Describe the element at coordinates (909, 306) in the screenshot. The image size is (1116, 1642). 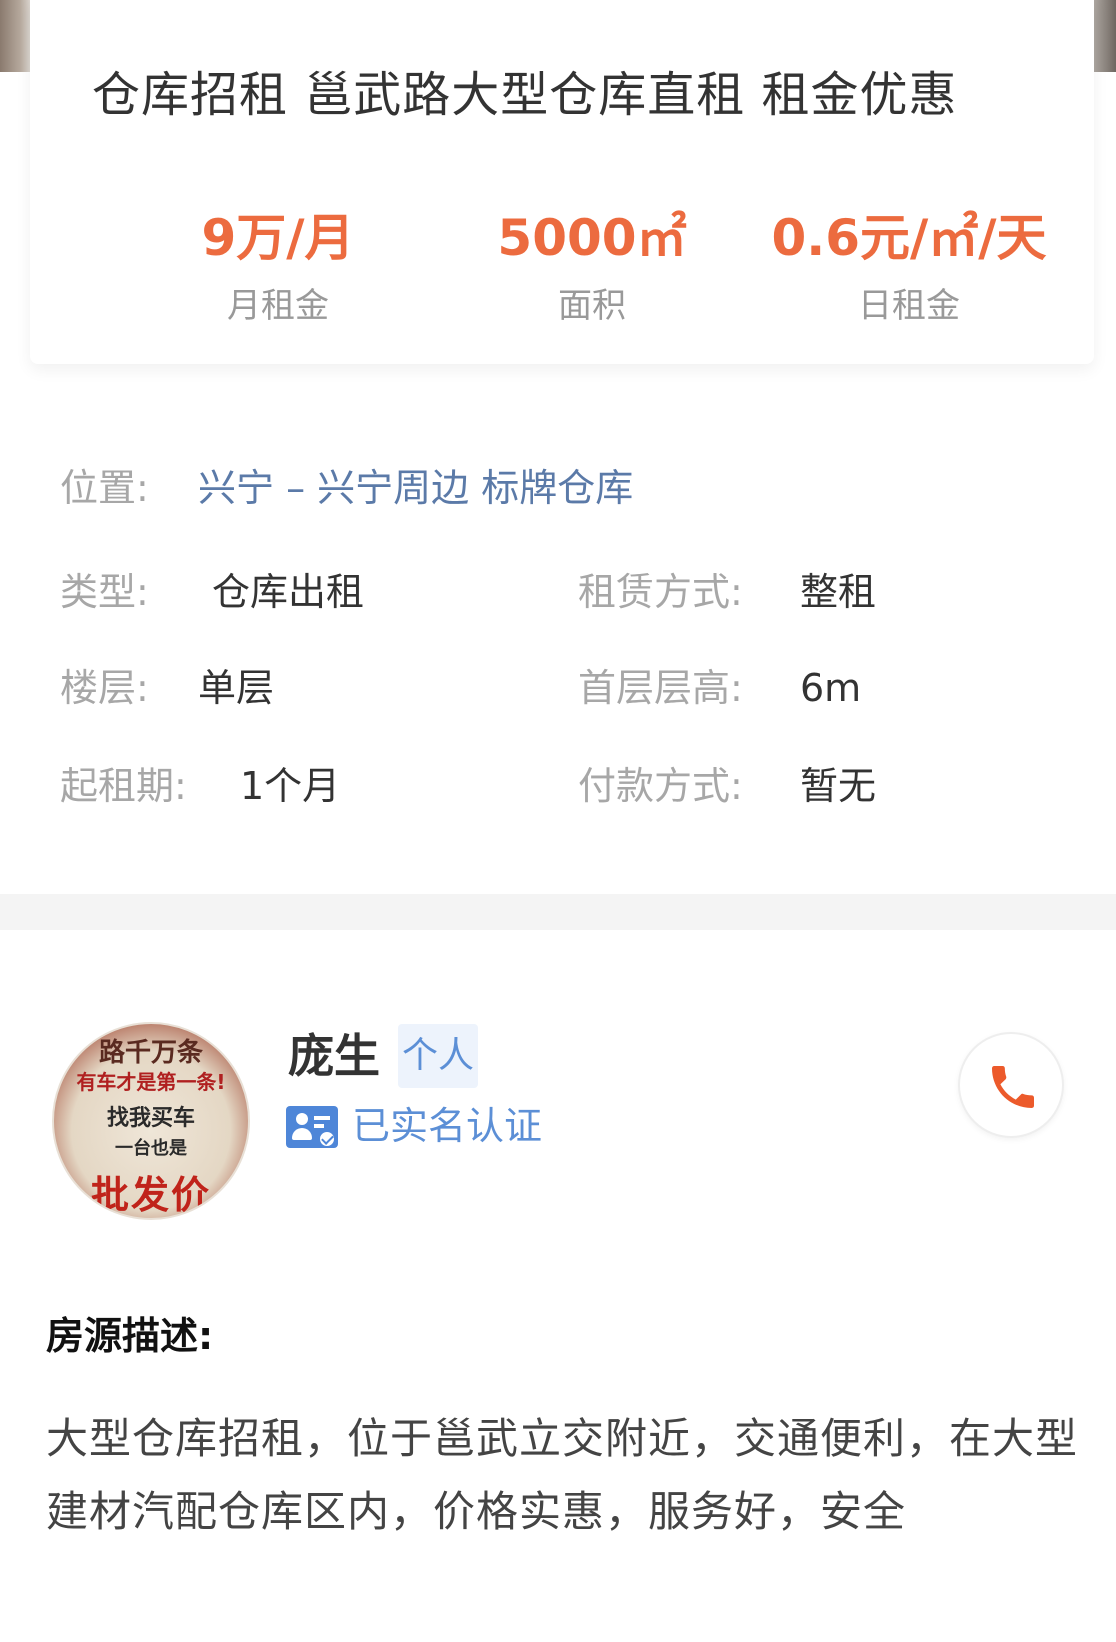
I see `stat-daily-rent-label: 日租金` at that location.